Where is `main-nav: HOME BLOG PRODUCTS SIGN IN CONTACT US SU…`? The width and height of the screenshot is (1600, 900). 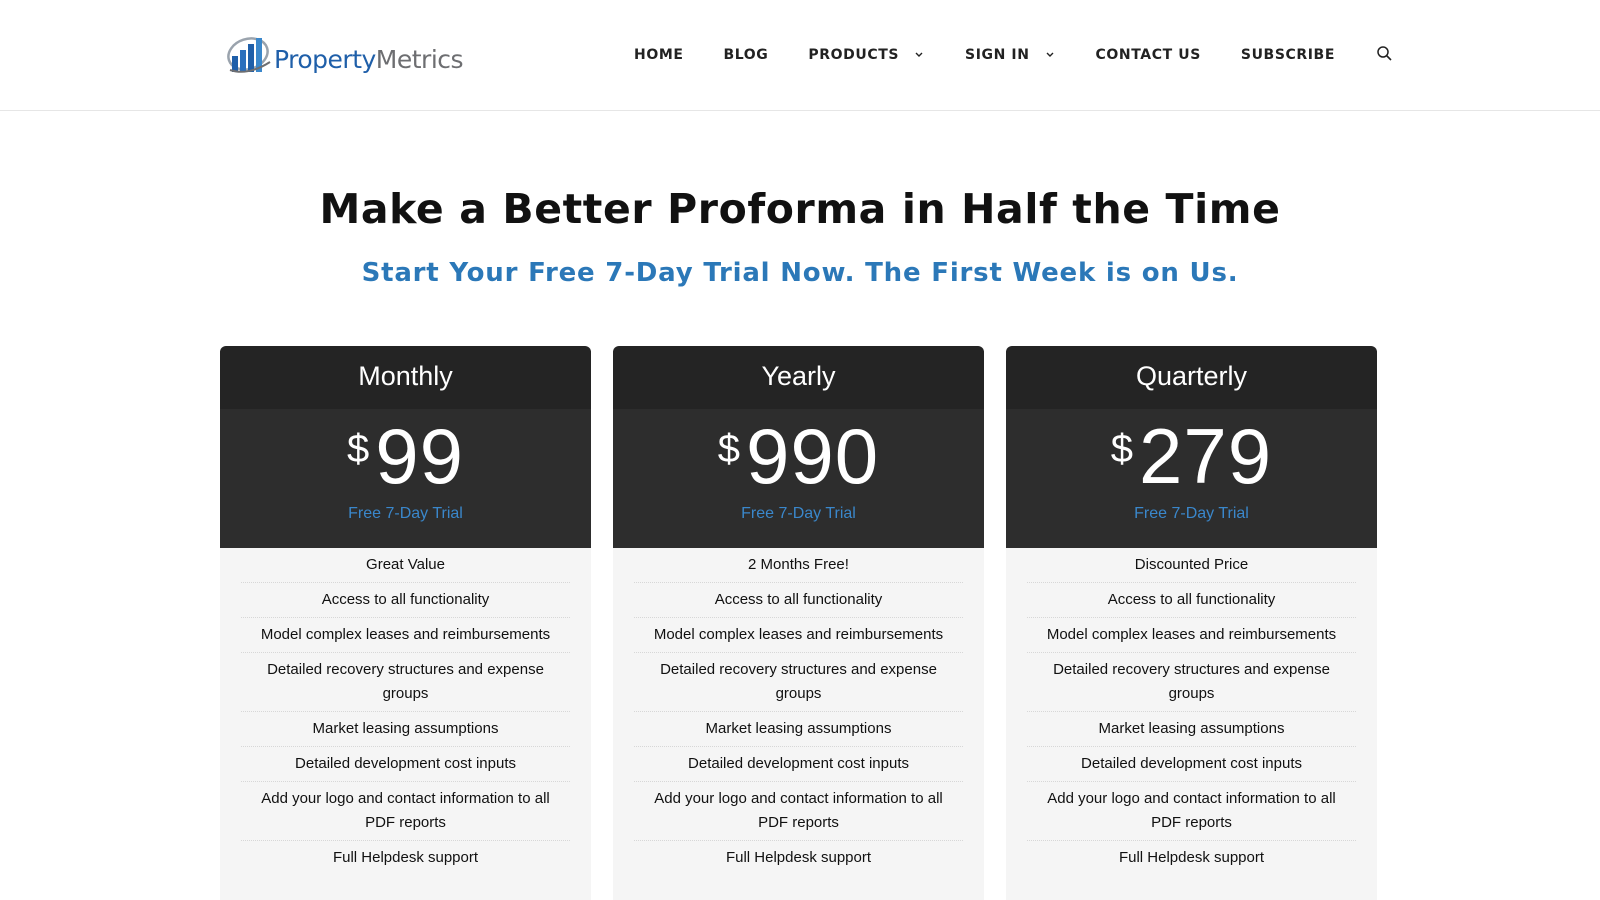
main-nav: HOME BLOG PRODUCTS SIGN IN CONTACT US SU… is located at coordinates (1014, 55).